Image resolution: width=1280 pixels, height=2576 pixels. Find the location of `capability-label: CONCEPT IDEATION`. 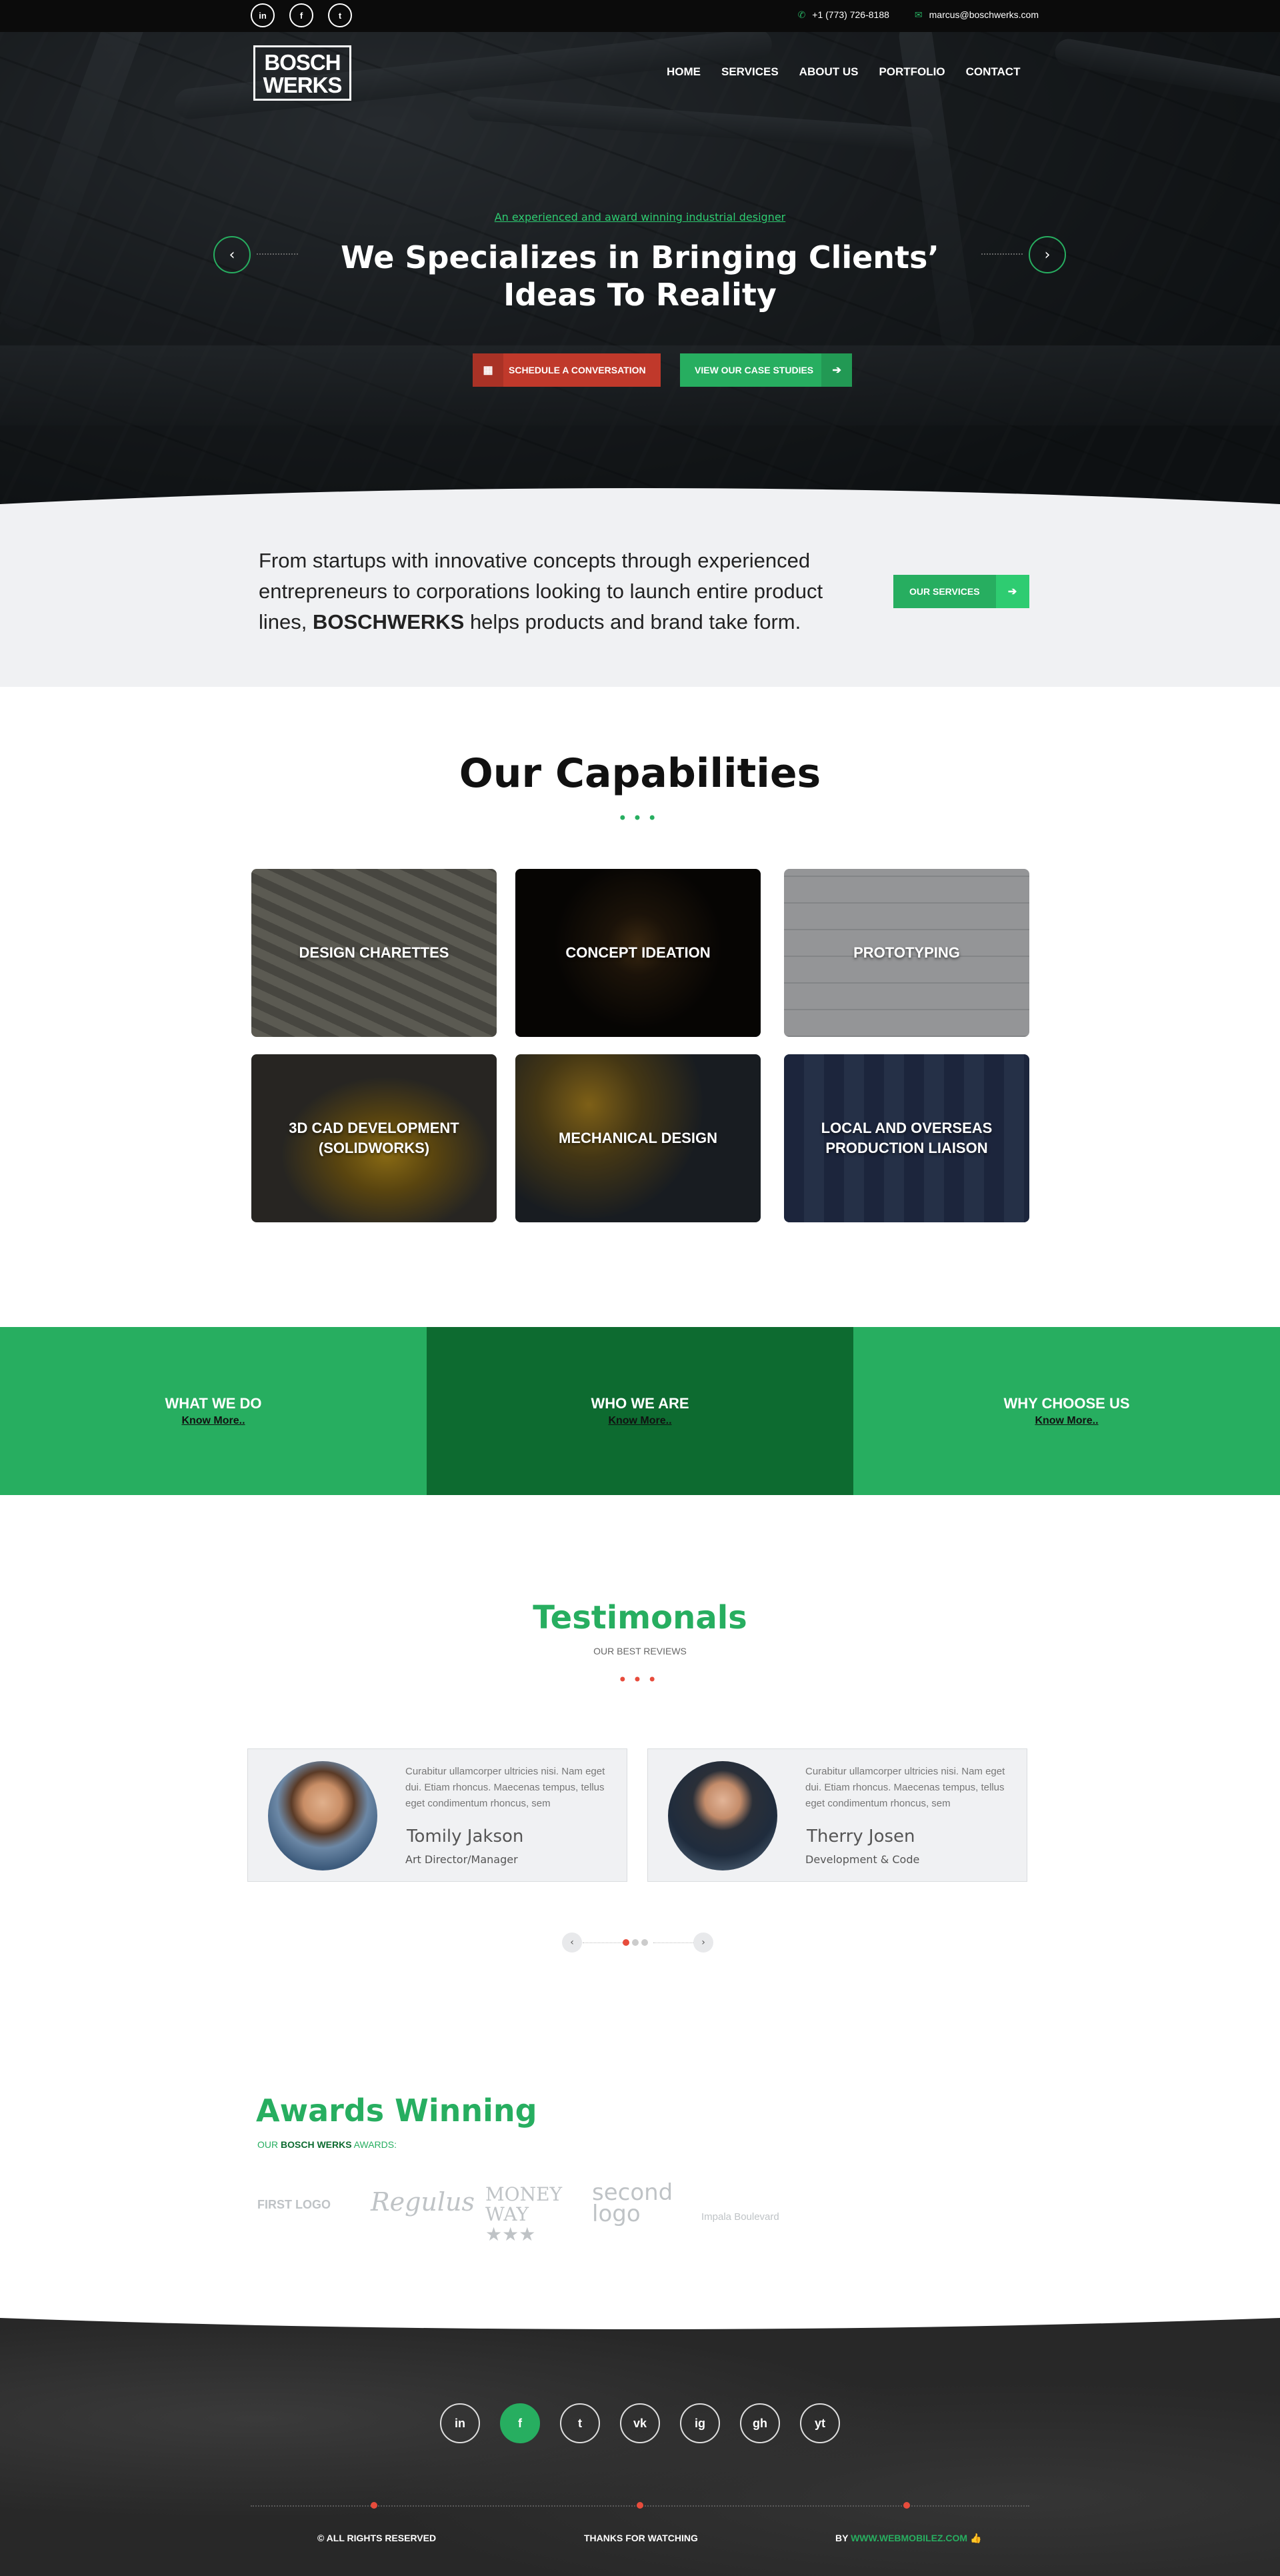

capability-label: CONCEPT IDEATION is located at coordinates (638, 952).